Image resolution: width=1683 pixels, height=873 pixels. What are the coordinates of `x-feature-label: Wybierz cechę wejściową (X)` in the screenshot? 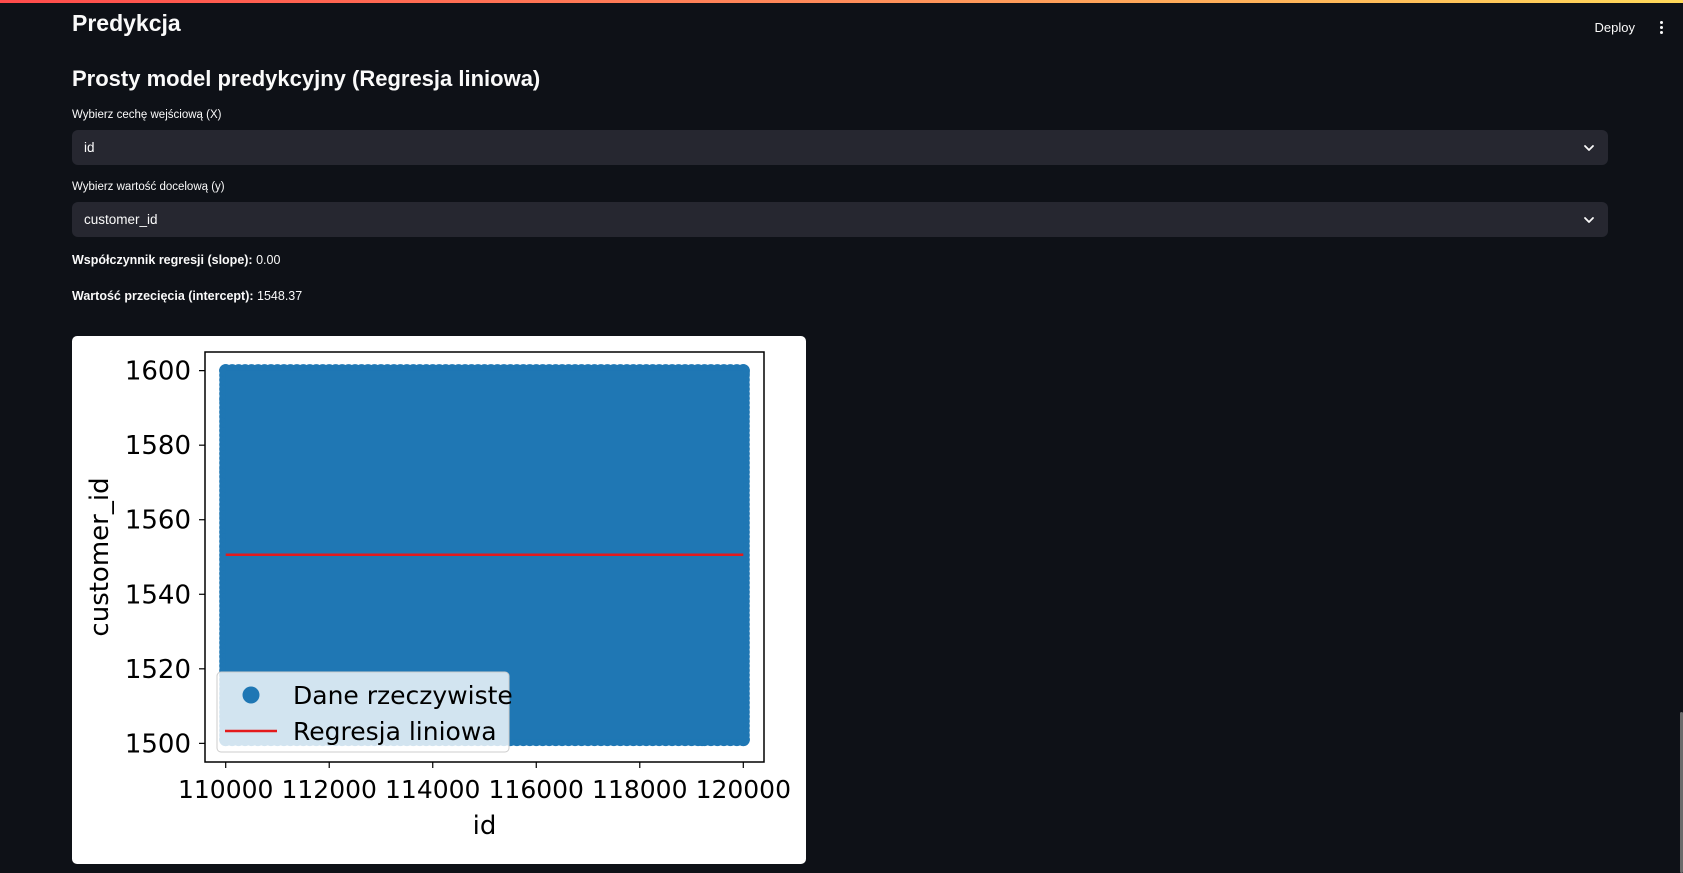 It's located at (147, 115).